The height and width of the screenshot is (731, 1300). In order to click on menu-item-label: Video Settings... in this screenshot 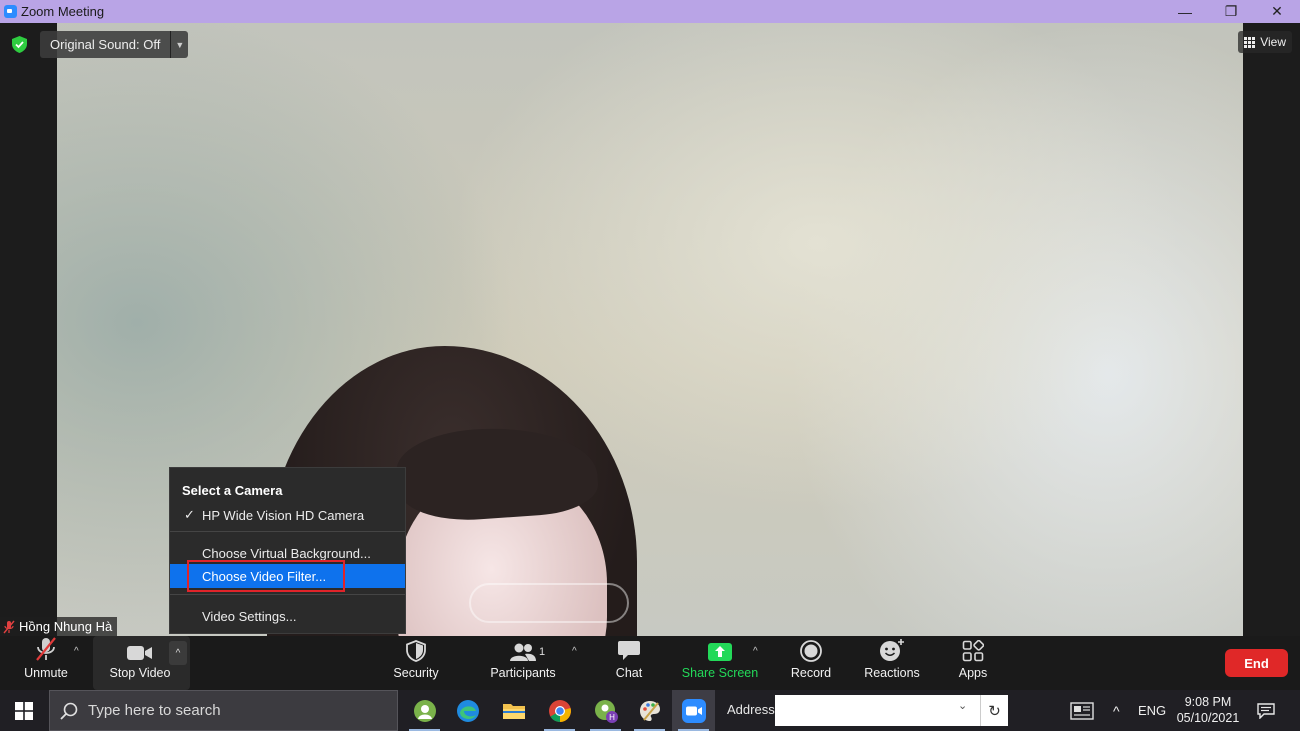, I will do `click(249, 616)`.